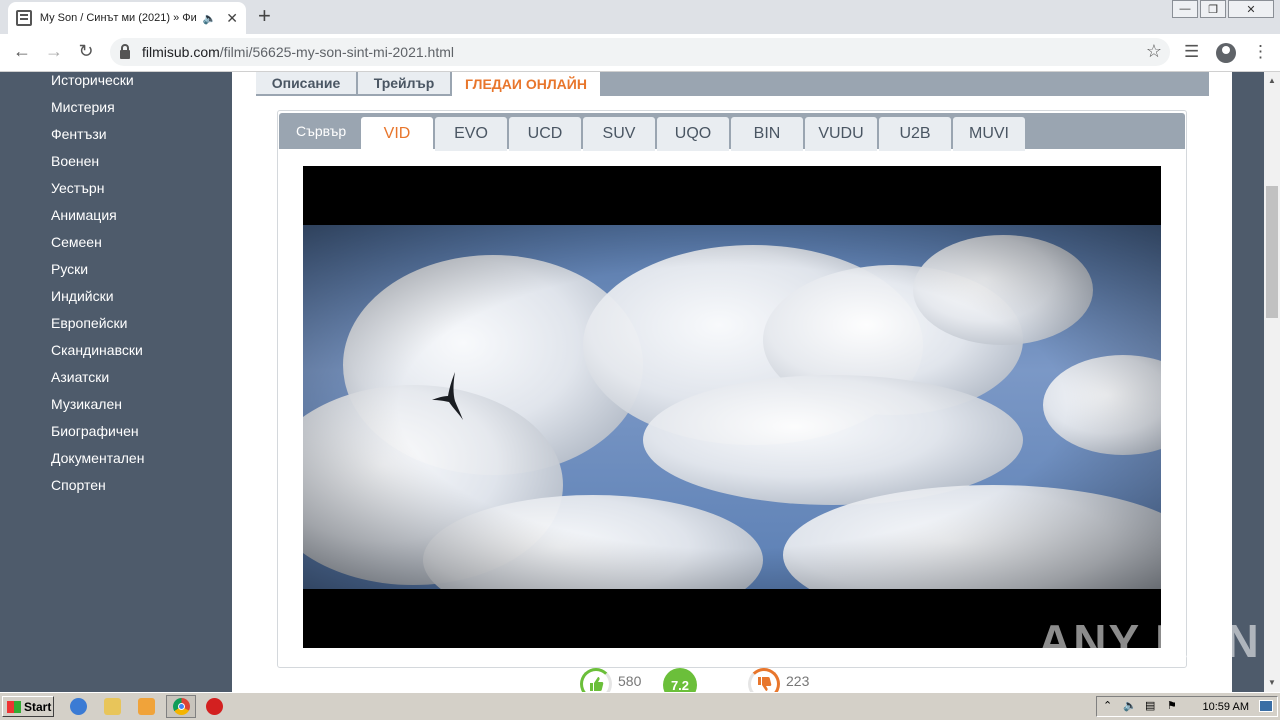  Describe the element at coordinates (92, 80) in the screenshot. I see `sidebar-item-historical: Исторически` at that location.